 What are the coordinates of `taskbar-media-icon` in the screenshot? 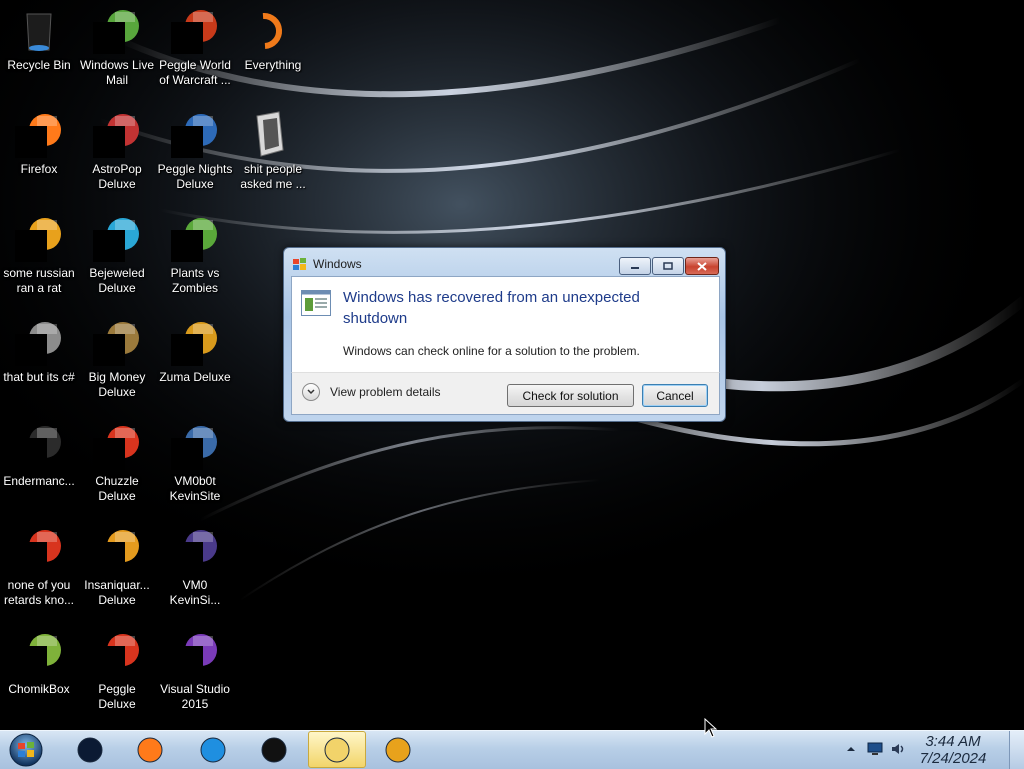 It's located at (90, 750).